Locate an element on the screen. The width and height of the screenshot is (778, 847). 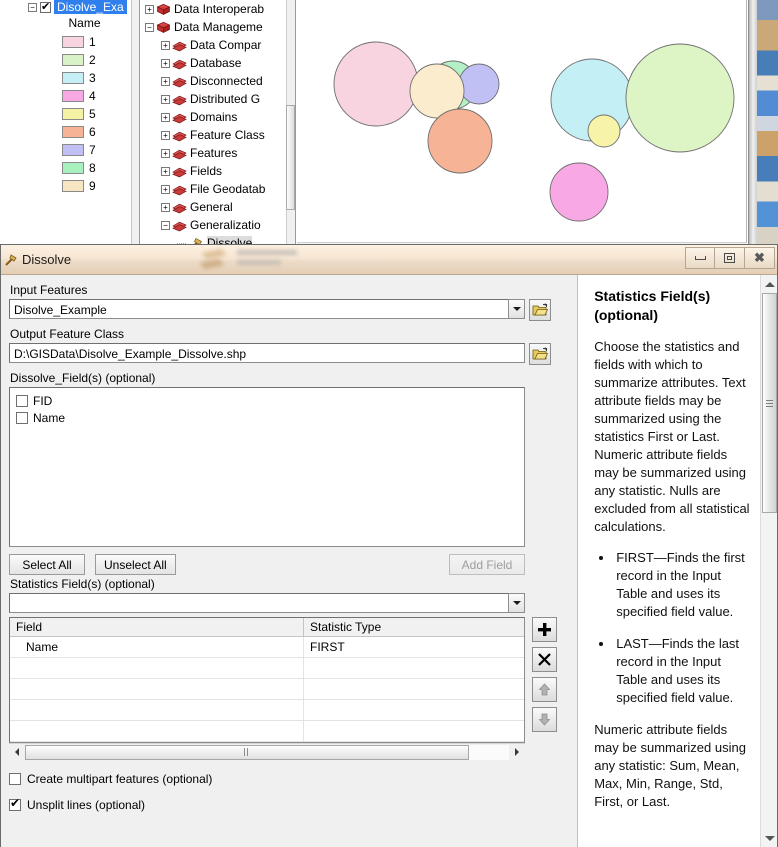
tree-scrollbar is located at coordinates (290, 126).